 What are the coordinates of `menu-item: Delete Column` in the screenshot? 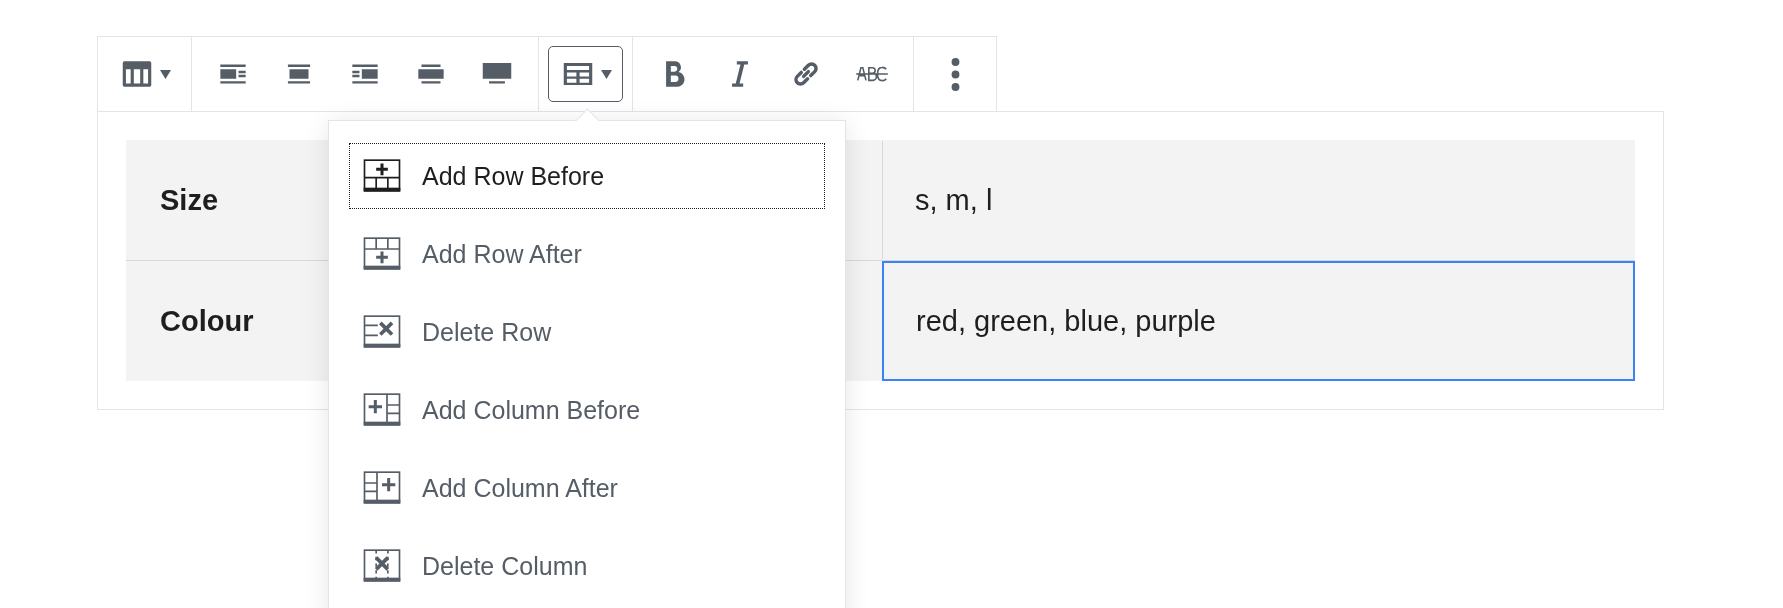 It's located at (587, 566).